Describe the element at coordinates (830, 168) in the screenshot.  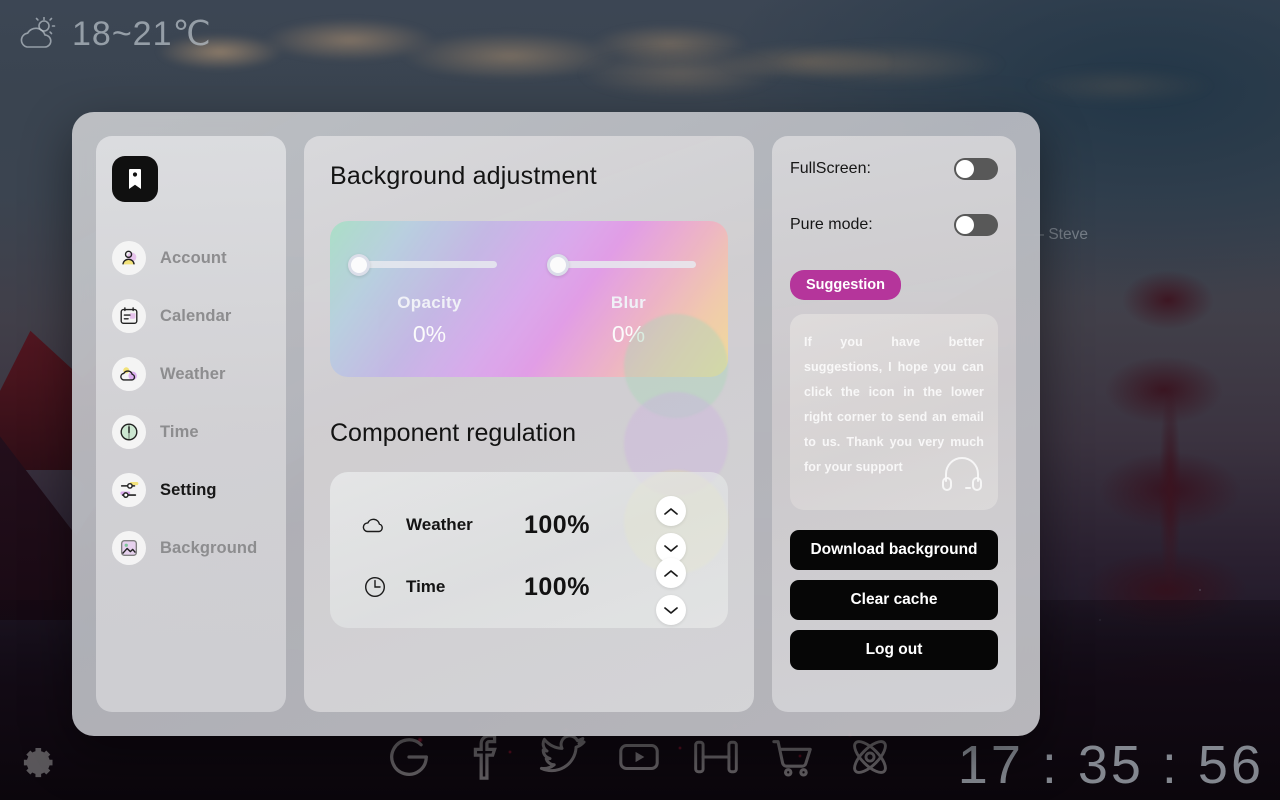
I see `fullscreen-label: FullScreen:` at that location.